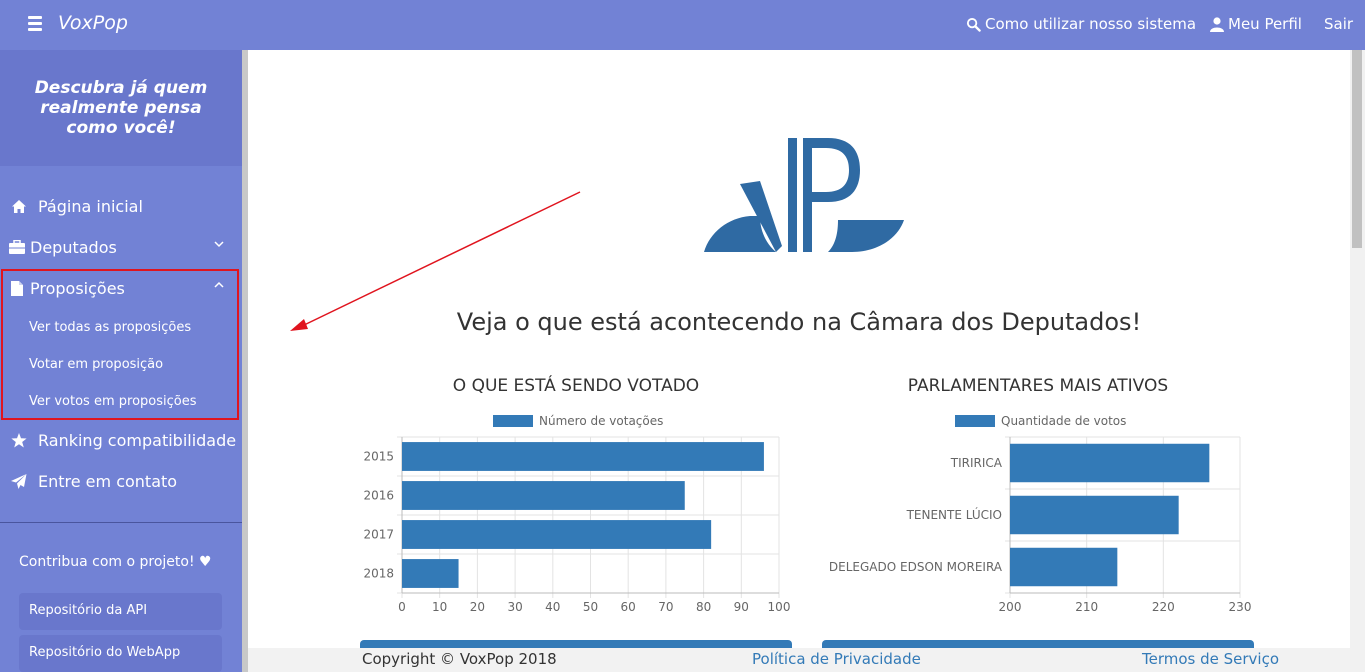  Describe the element at coordinates (1038, 386) in the screenshot. I see `chart-title-parlamentares: PARLAMENTARES MAIS ATIVOS` at that location.